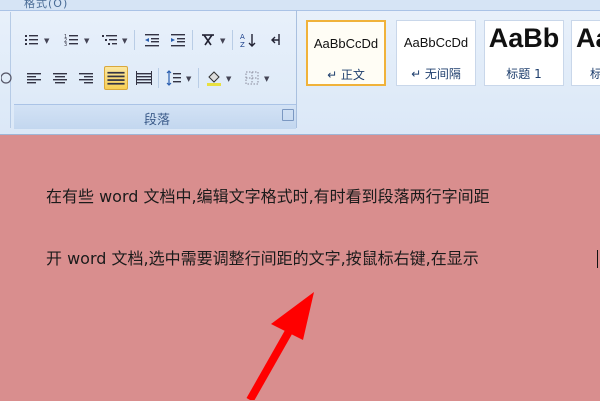 The width and height of the screenshot is (600, 401). What do you see at coordinates (292, 316) in the screenshot?
I see `red-arrow-head` at bounding box center [292, 316].